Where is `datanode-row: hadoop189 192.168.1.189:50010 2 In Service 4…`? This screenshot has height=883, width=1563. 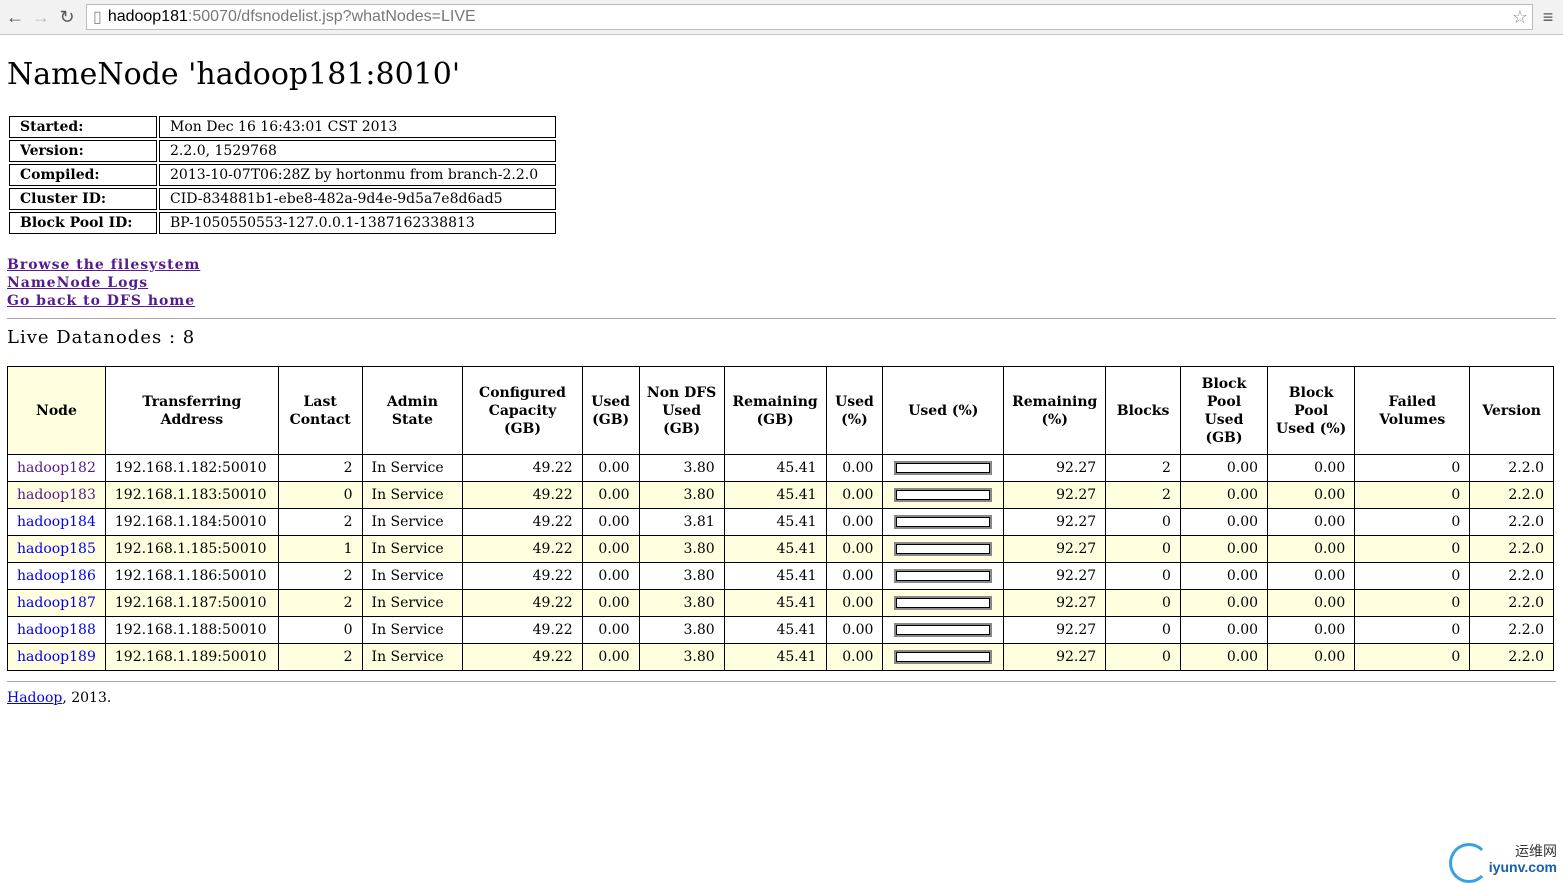 datanode-row: hadoop189 192.168.1.189:50010 2 In Service 4… is located at coordinates (780, 657).